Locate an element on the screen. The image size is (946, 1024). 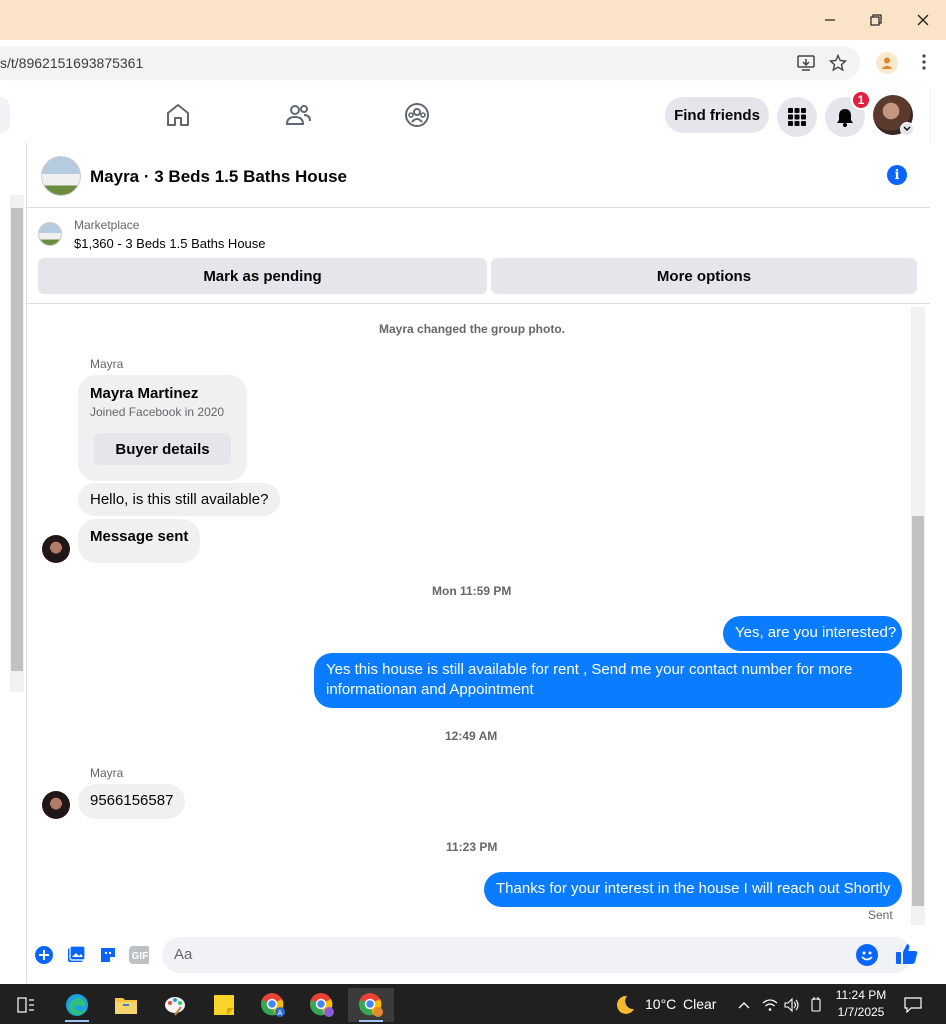
message-status: Sent is located at coordinates (880, 915).